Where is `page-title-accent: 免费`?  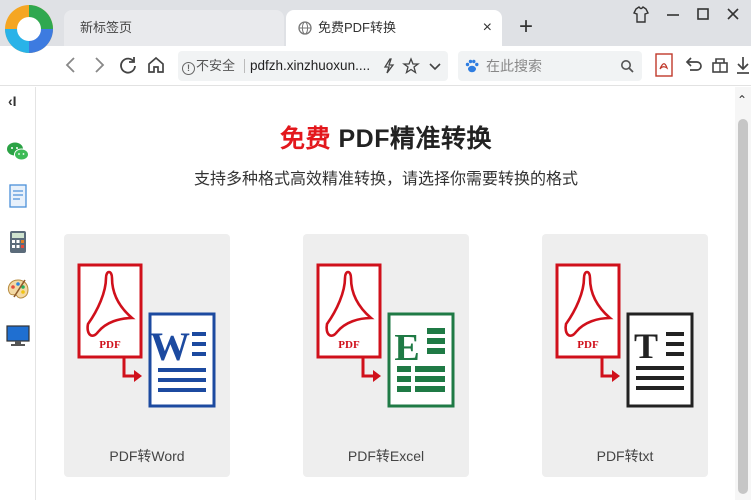 page-title-accent: 免费 is located at coordinates (306, 139).